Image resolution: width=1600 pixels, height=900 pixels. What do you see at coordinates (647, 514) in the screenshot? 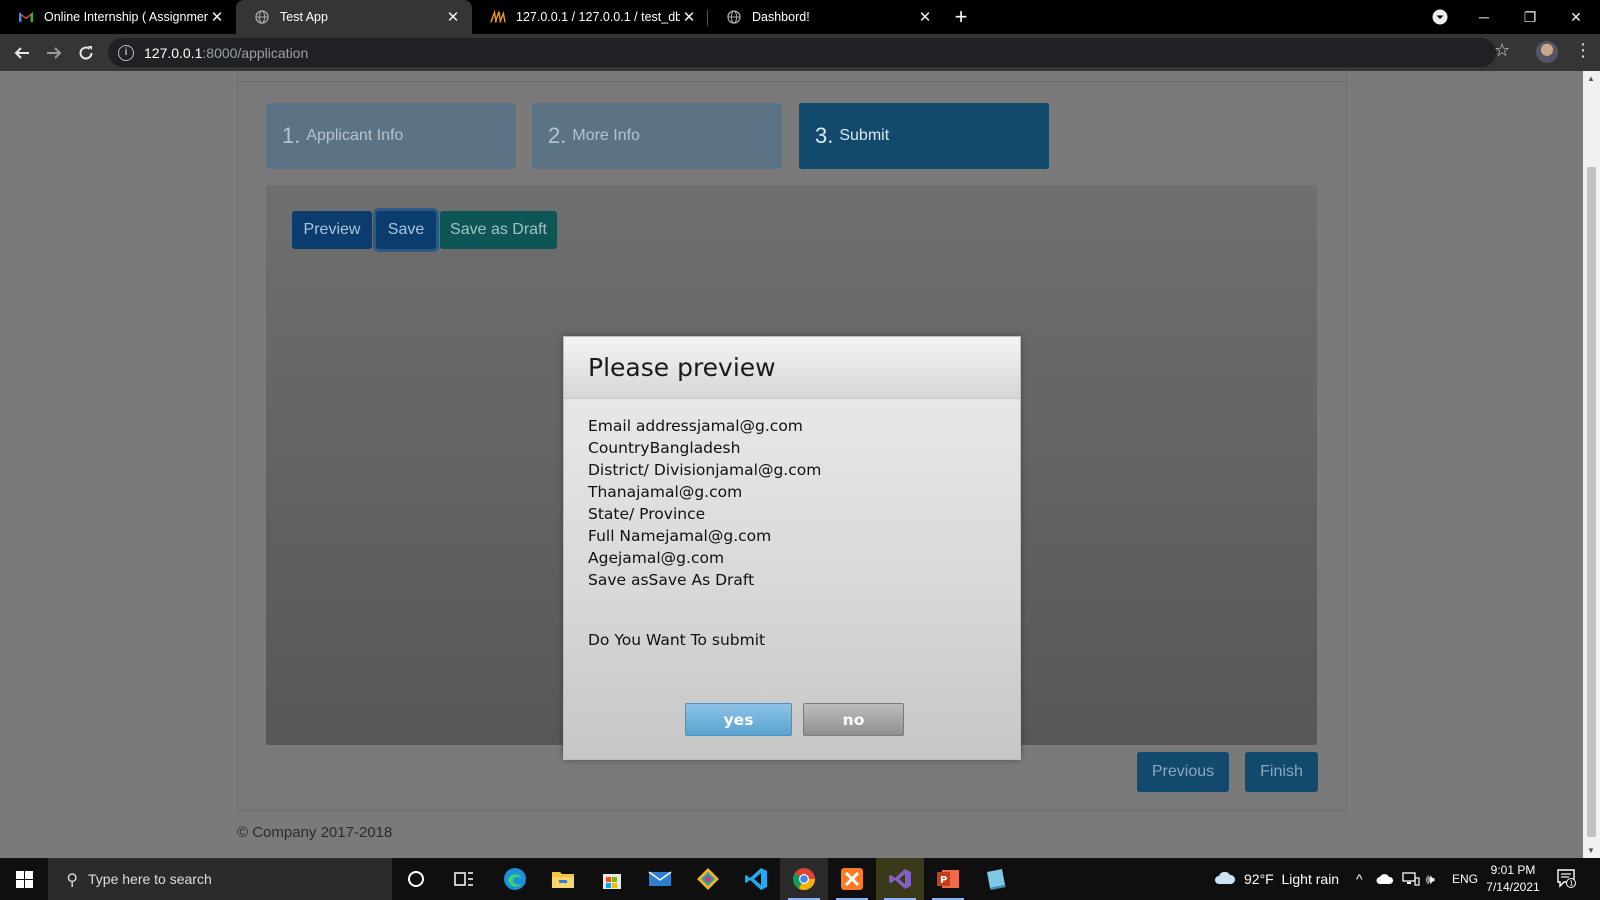
I see `preview-line: State/ Province` at bounding box center [647, 514].